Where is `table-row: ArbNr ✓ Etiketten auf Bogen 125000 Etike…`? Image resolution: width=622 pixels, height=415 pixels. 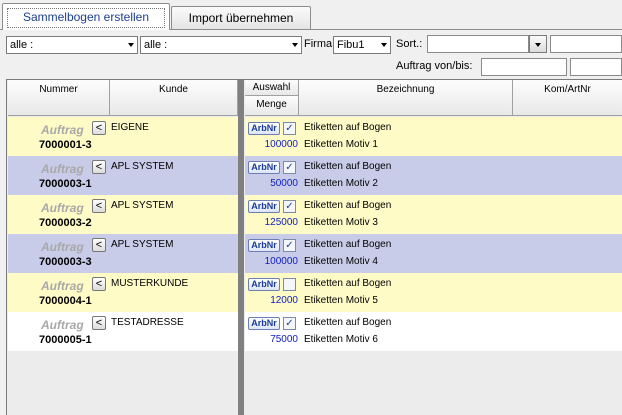 table-row: ArbNr ✓ Etiketten auf Bogen 125000 Etike… is located at coordinates (433, 214).